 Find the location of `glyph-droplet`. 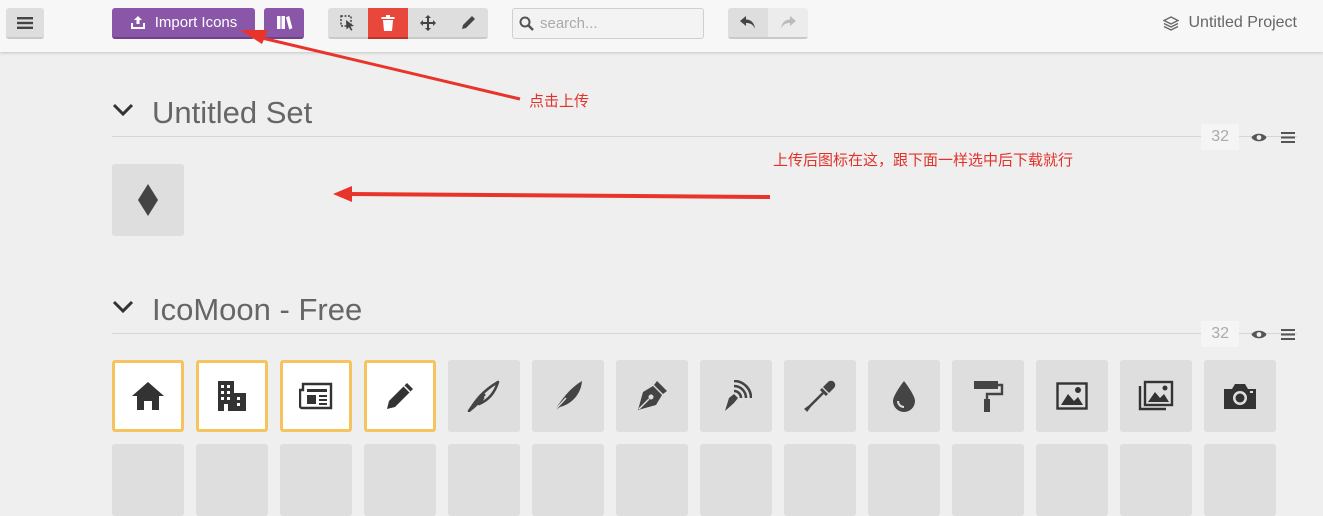

glyph-droplet is located at coordinates (904, 396).